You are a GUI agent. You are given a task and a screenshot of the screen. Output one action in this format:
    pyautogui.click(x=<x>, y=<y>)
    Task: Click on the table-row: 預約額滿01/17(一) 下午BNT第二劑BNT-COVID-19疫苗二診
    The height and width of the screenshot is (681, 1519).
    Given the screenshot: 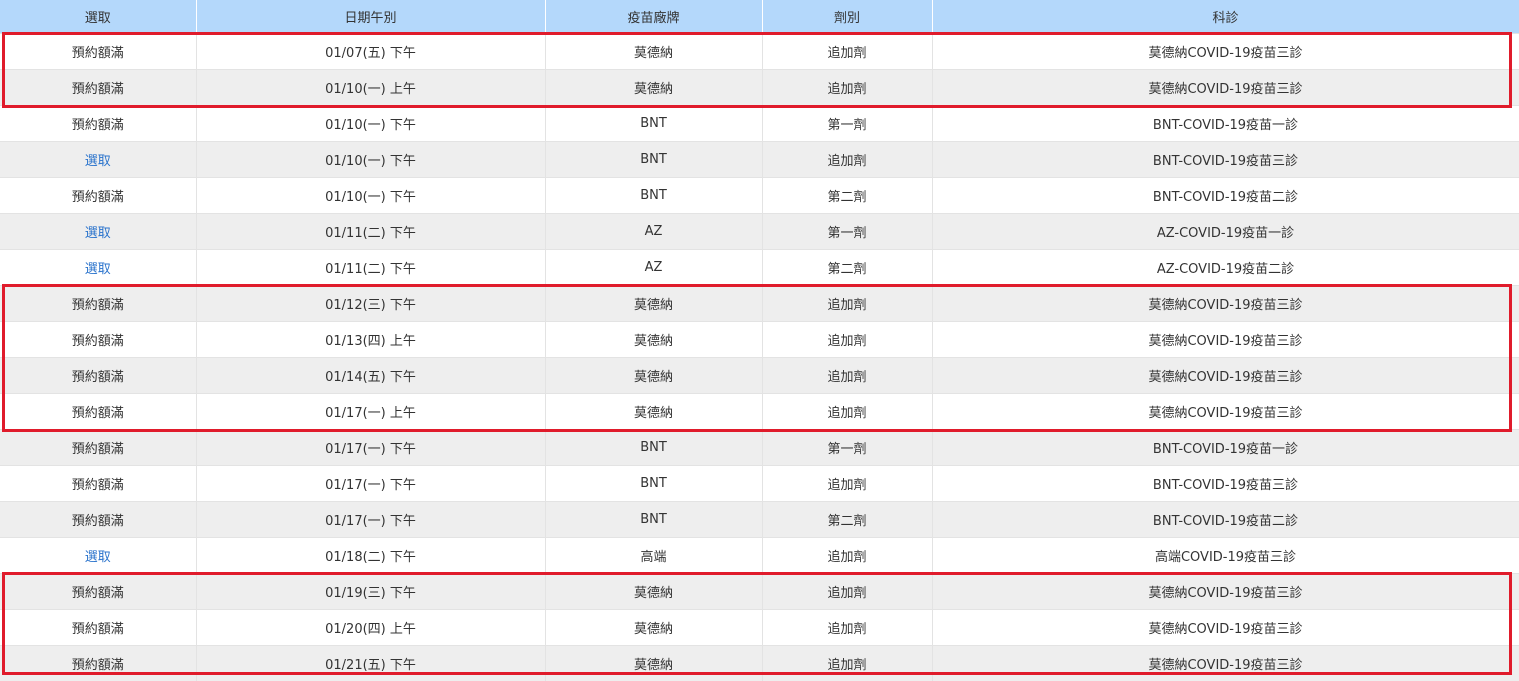 What is the action you would take?
    pyautogui.click(x=759, y=520)
    